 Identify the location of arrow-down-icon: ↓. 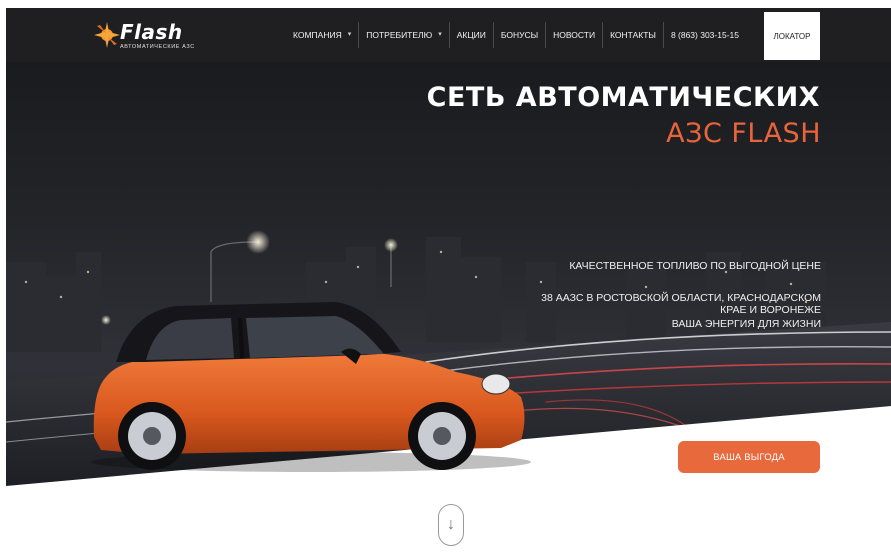
(451, 524).